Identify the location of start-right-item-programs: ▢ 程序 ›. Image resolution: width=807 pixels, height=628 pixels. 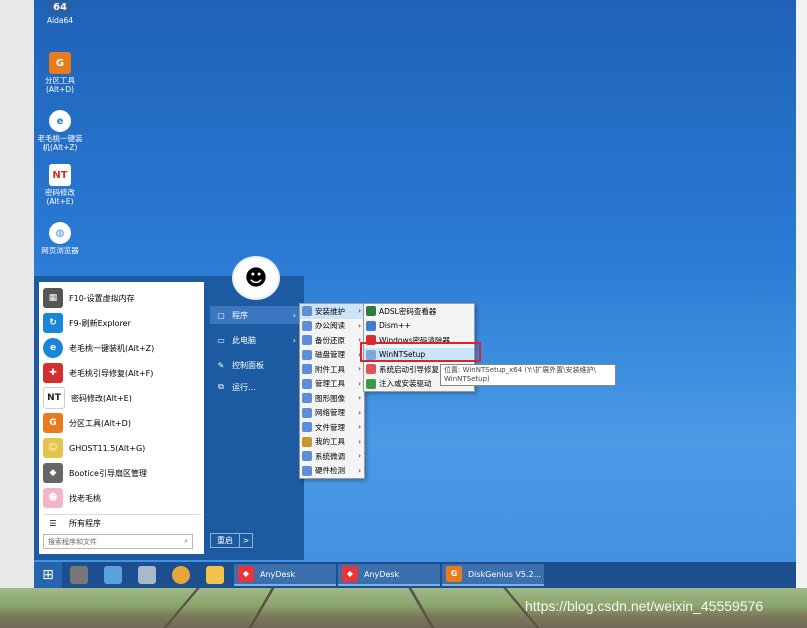
(255, 315).